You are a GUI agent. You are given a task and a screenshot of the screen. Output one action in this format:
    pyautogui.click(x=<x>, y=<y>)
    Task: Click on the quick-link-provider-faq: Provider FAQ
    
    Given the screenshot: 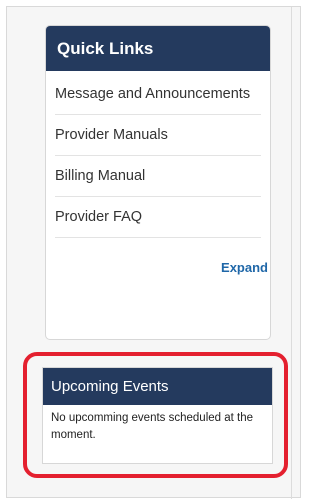 What is the action you would take?
    pyautogui.click(x=158, y=217)
    